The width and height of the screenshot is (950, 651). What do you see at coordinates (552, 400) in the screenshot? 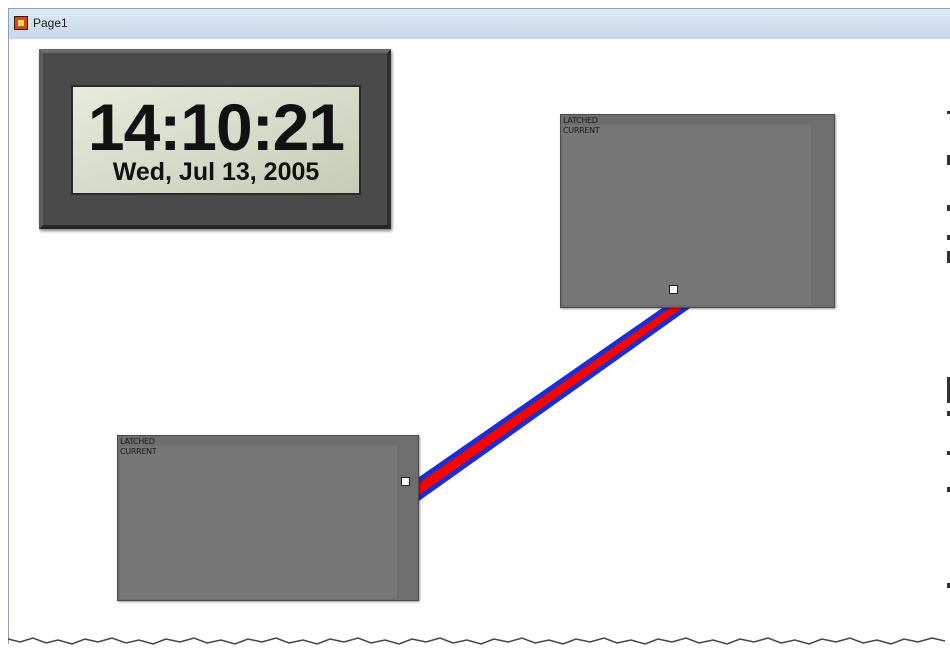
I see `wire-inner` at bounding box center [552, 400].